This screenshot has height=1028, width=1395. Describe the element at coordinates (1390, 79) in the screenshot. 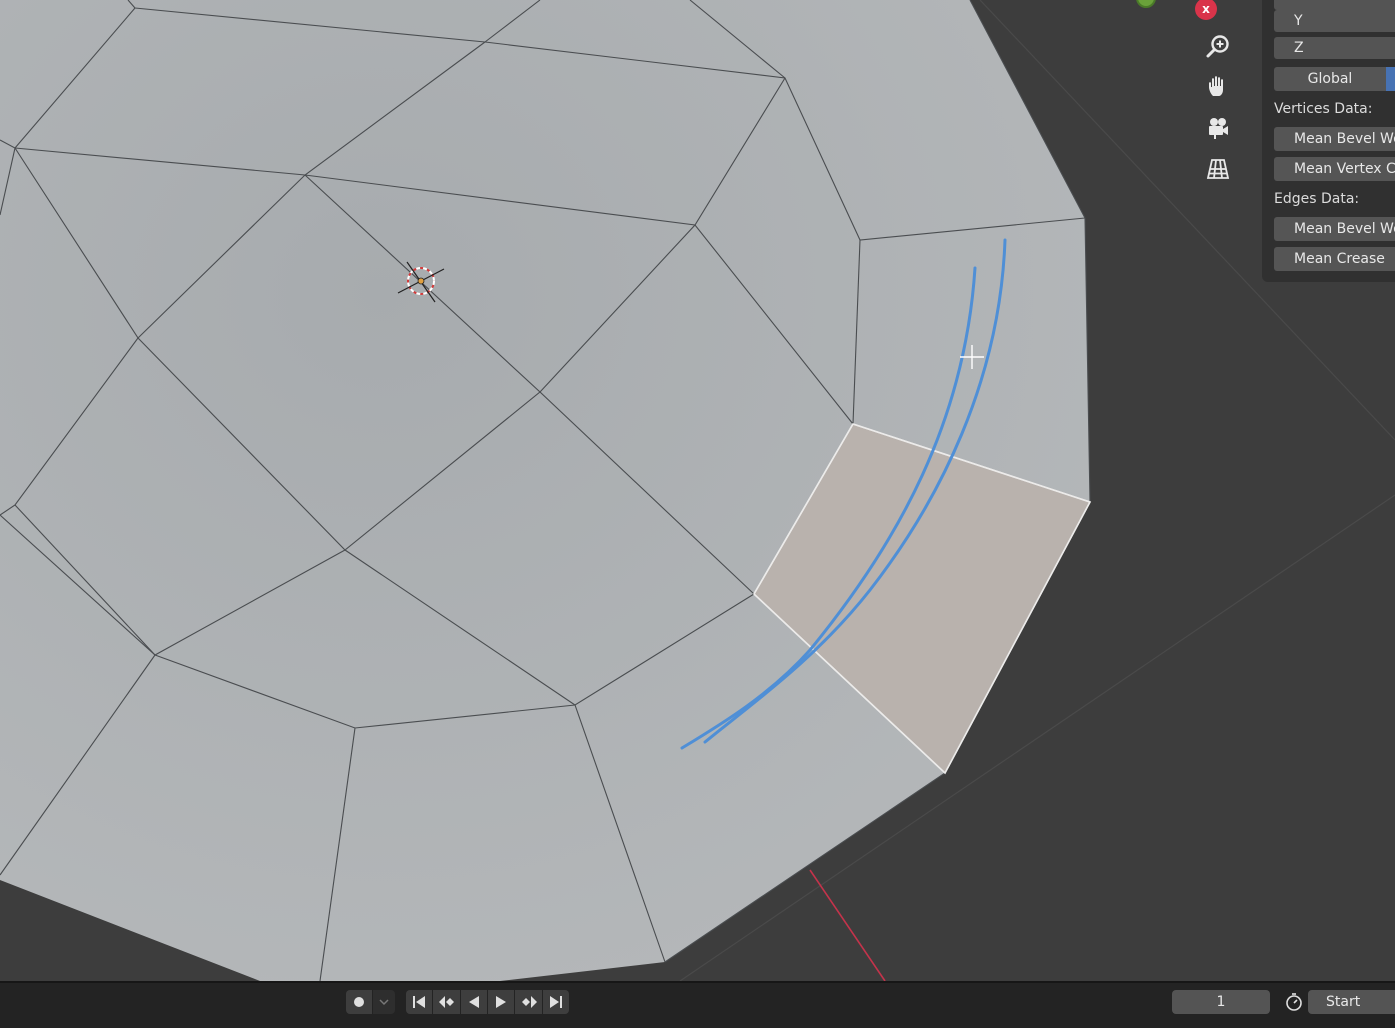

I see `local-toggle-button` at that location.